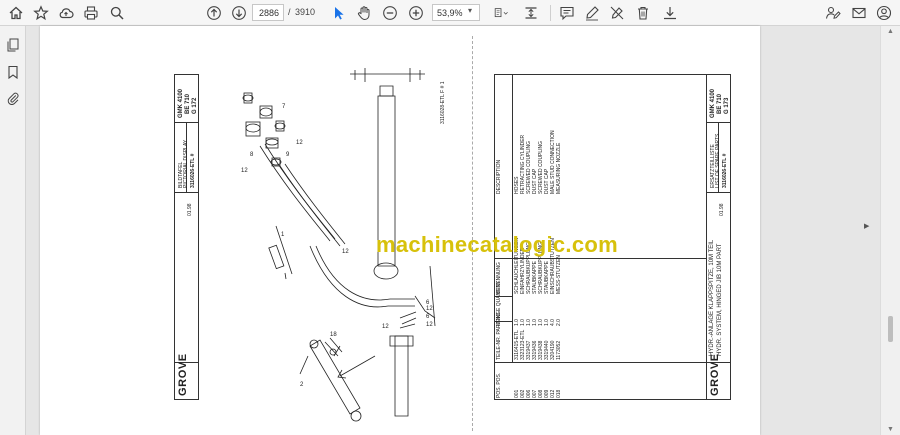 The image size is (900, 435). Describe the element at coordinates (499, 278) in the screenshot. I see `header-desc-de: BENENNUNG` at that location.